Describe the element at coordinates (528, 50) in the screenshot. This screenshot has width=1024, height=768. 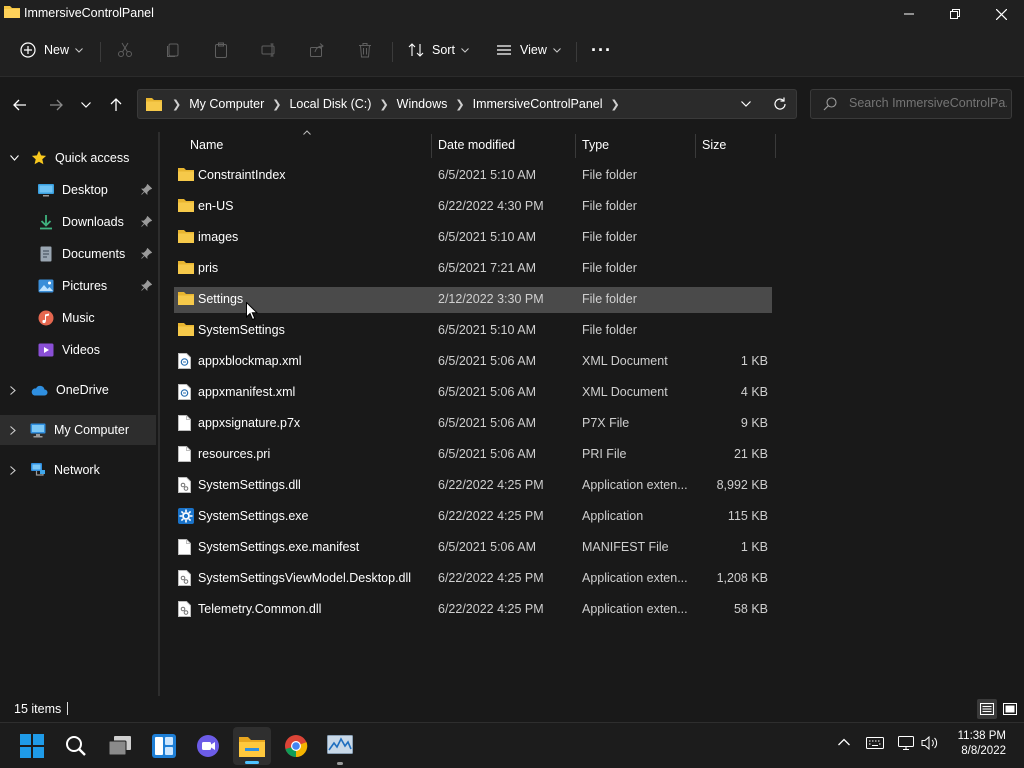
I see `view-button: View` at that location.